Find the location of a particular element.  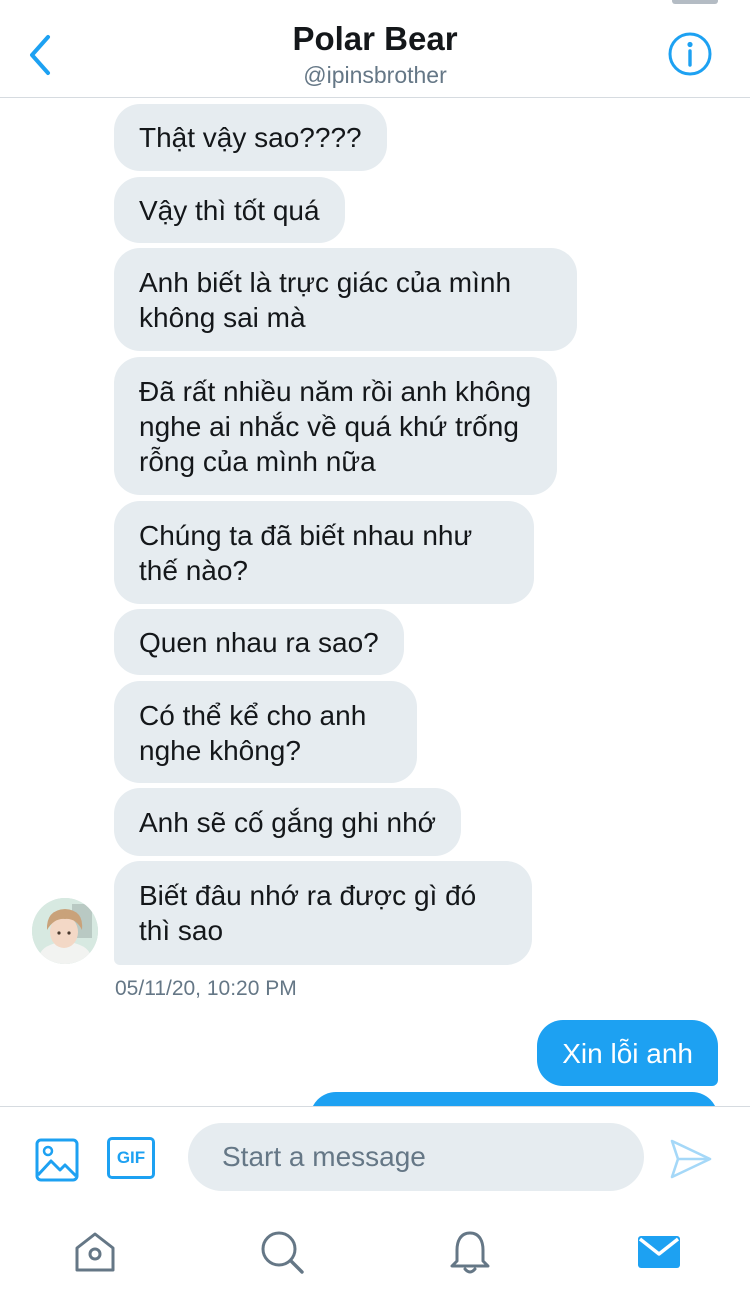

bottom-tab-bar is located at coordinates (375, 1255).